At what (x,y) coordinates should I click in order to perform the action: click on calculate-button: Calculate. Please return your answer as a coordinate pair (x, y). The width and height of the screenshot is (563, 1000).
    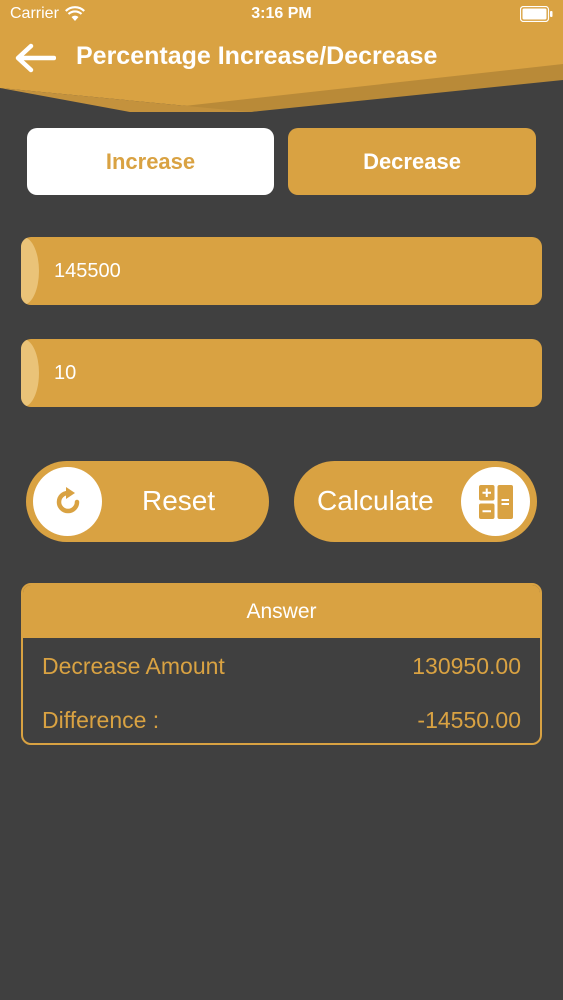
    Looking at the image, I should click on (415, 501).